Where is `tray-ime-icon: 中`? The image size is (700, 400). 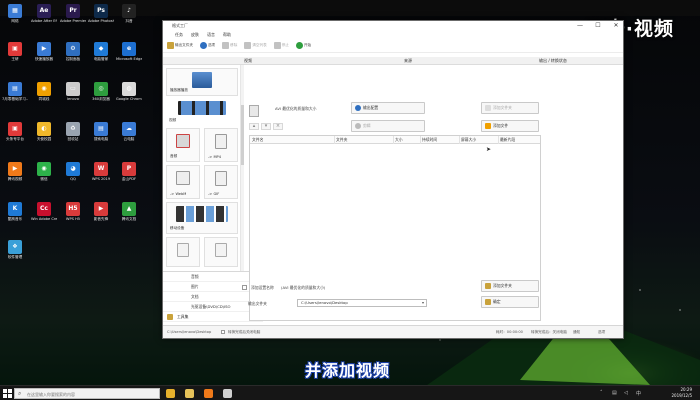 tray-ime-icon: 中 is located at coordinates (638, 393).